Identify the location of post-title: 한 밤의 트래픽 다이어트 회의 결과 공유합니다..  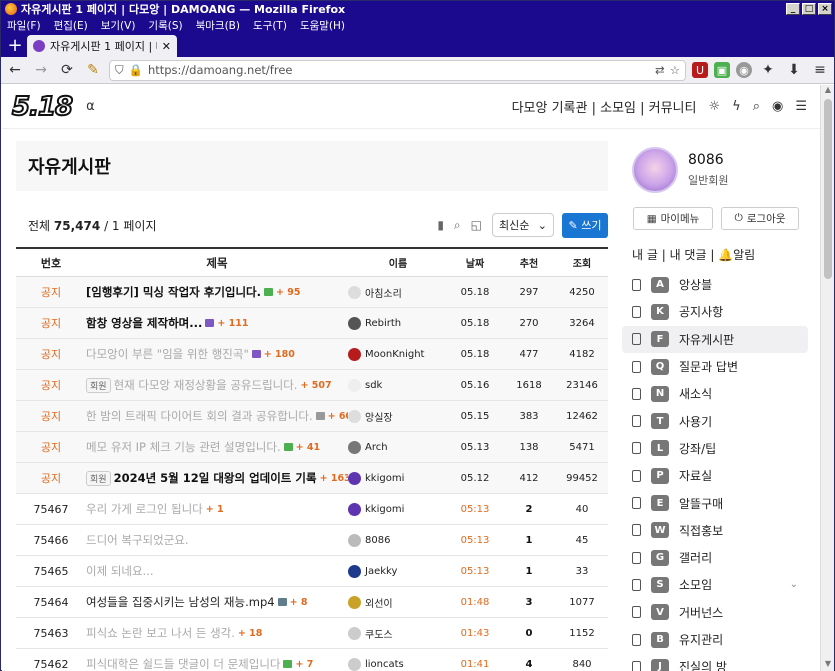
(199, 416).